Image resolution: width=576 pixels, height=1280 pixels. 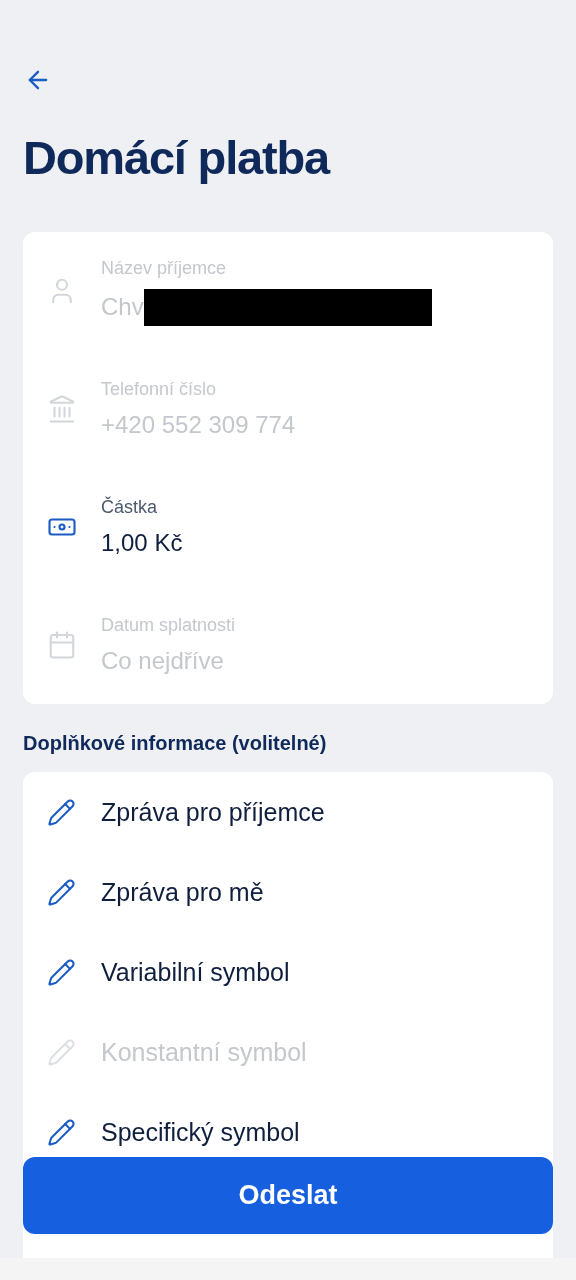 I want to click on option-label: Zpráva pro příjemce, so click(x=213, y=812).